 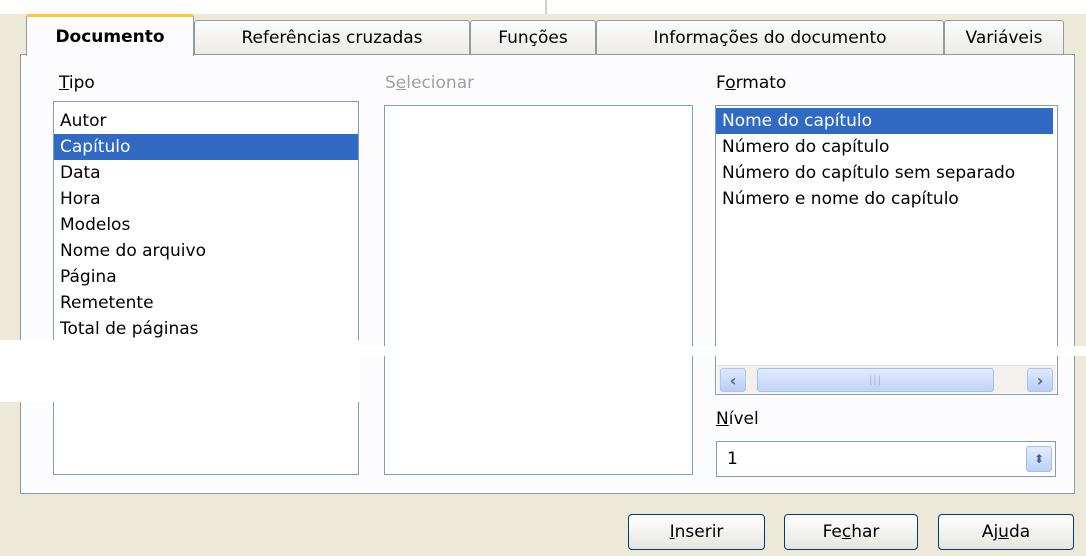 I want to click on tab-informacoes-documento: Informações do documento, so click(x=770, y=37).